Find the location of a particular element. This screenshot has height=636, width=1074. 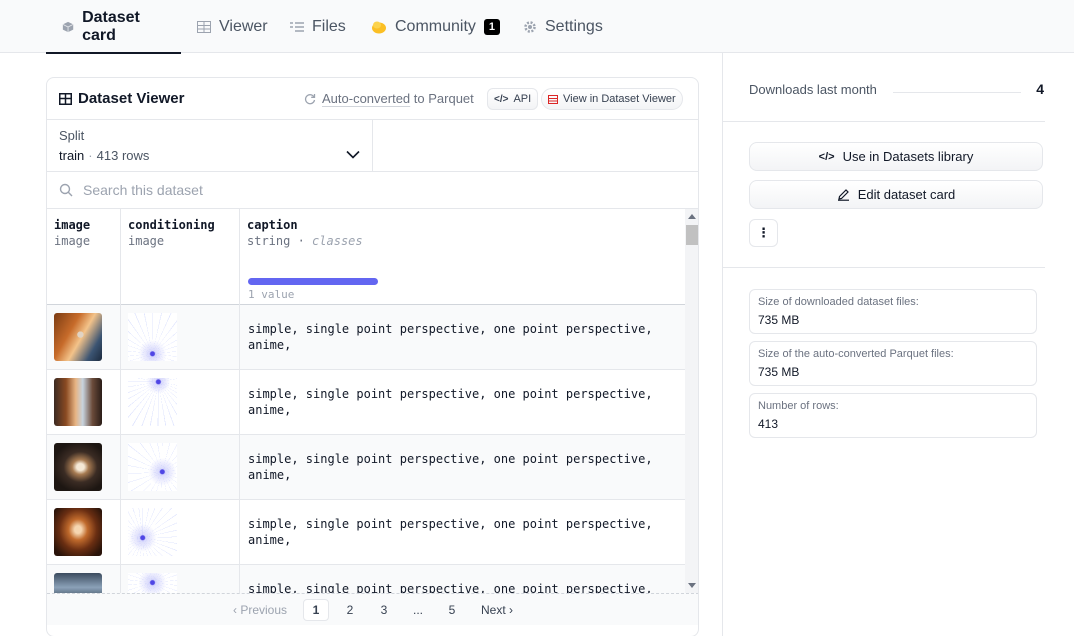

refresh-icon is located at coordinates (310, 98).